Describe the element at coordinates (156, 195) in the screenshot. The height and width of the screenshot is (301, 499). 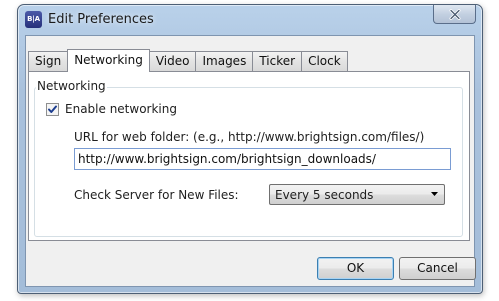
I see `check-server-label: Check Server for New Files:` at that location.